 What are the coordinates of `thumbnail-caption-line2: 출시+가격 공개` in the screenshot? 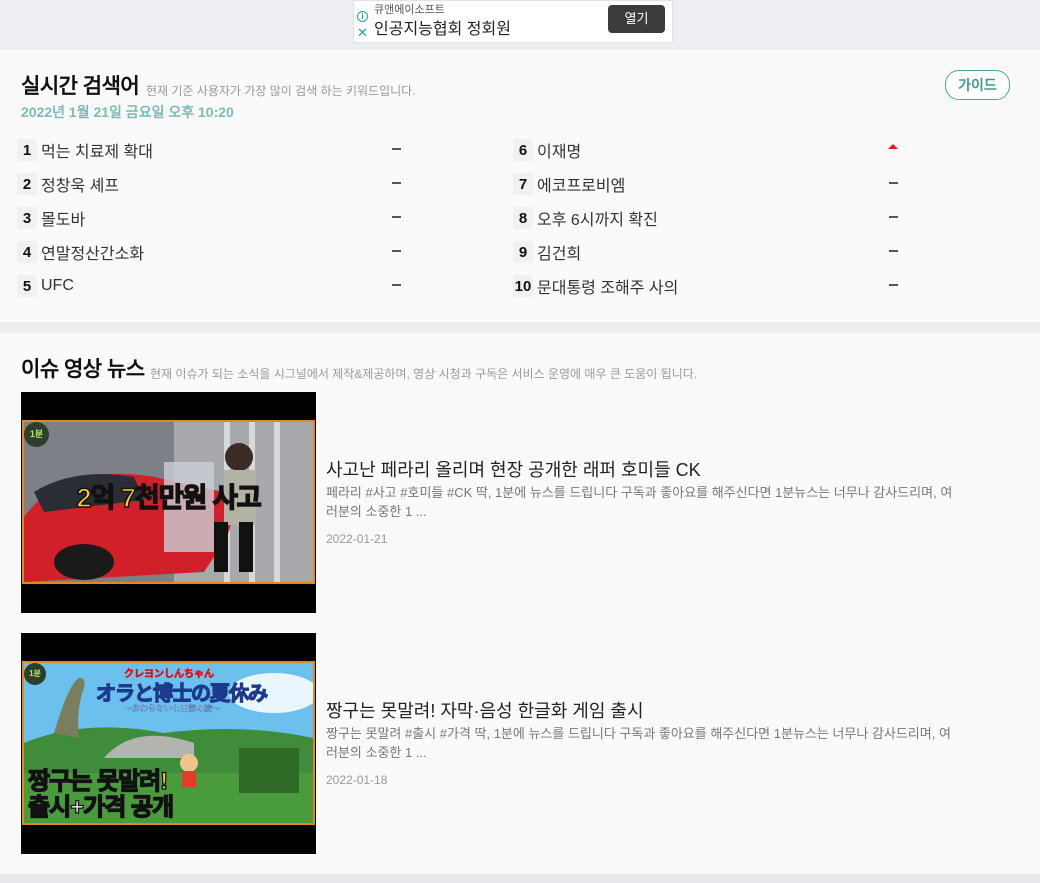 It's located at (100, 807).